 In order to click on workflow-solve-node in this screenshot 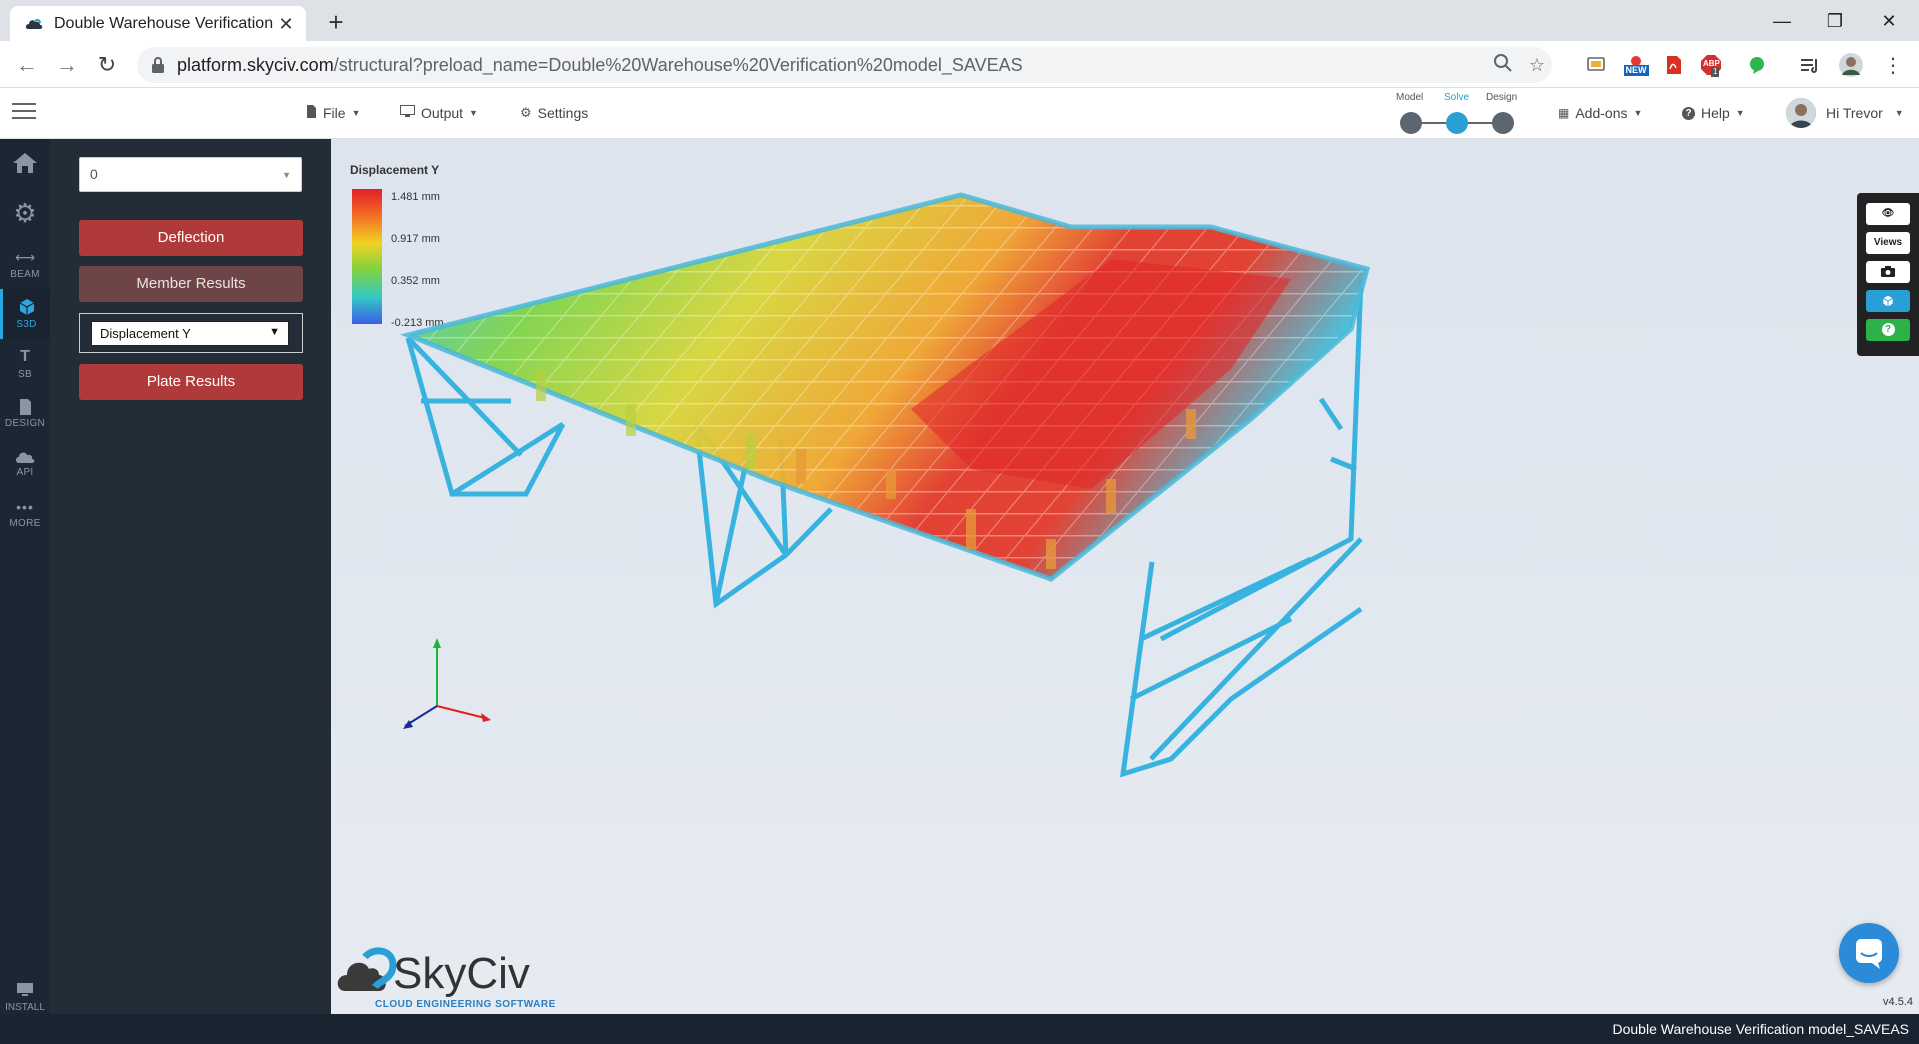, I will do `click(1457, 123)`.